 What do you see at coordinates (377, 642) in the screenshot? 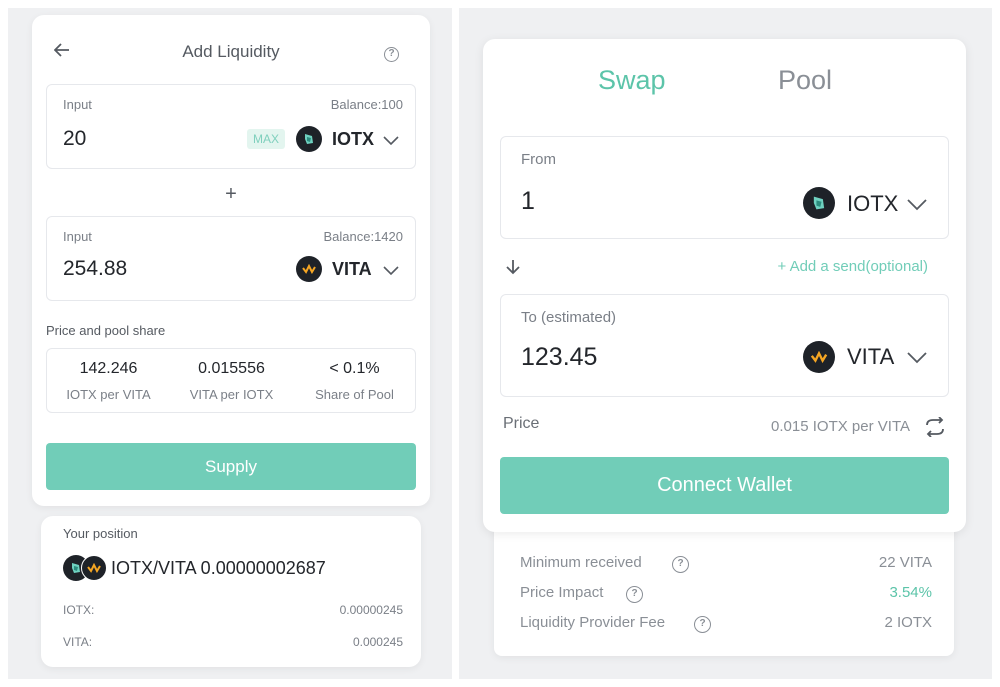
I see `position-row-value: 0.000245` at bounding box center [377, 642].